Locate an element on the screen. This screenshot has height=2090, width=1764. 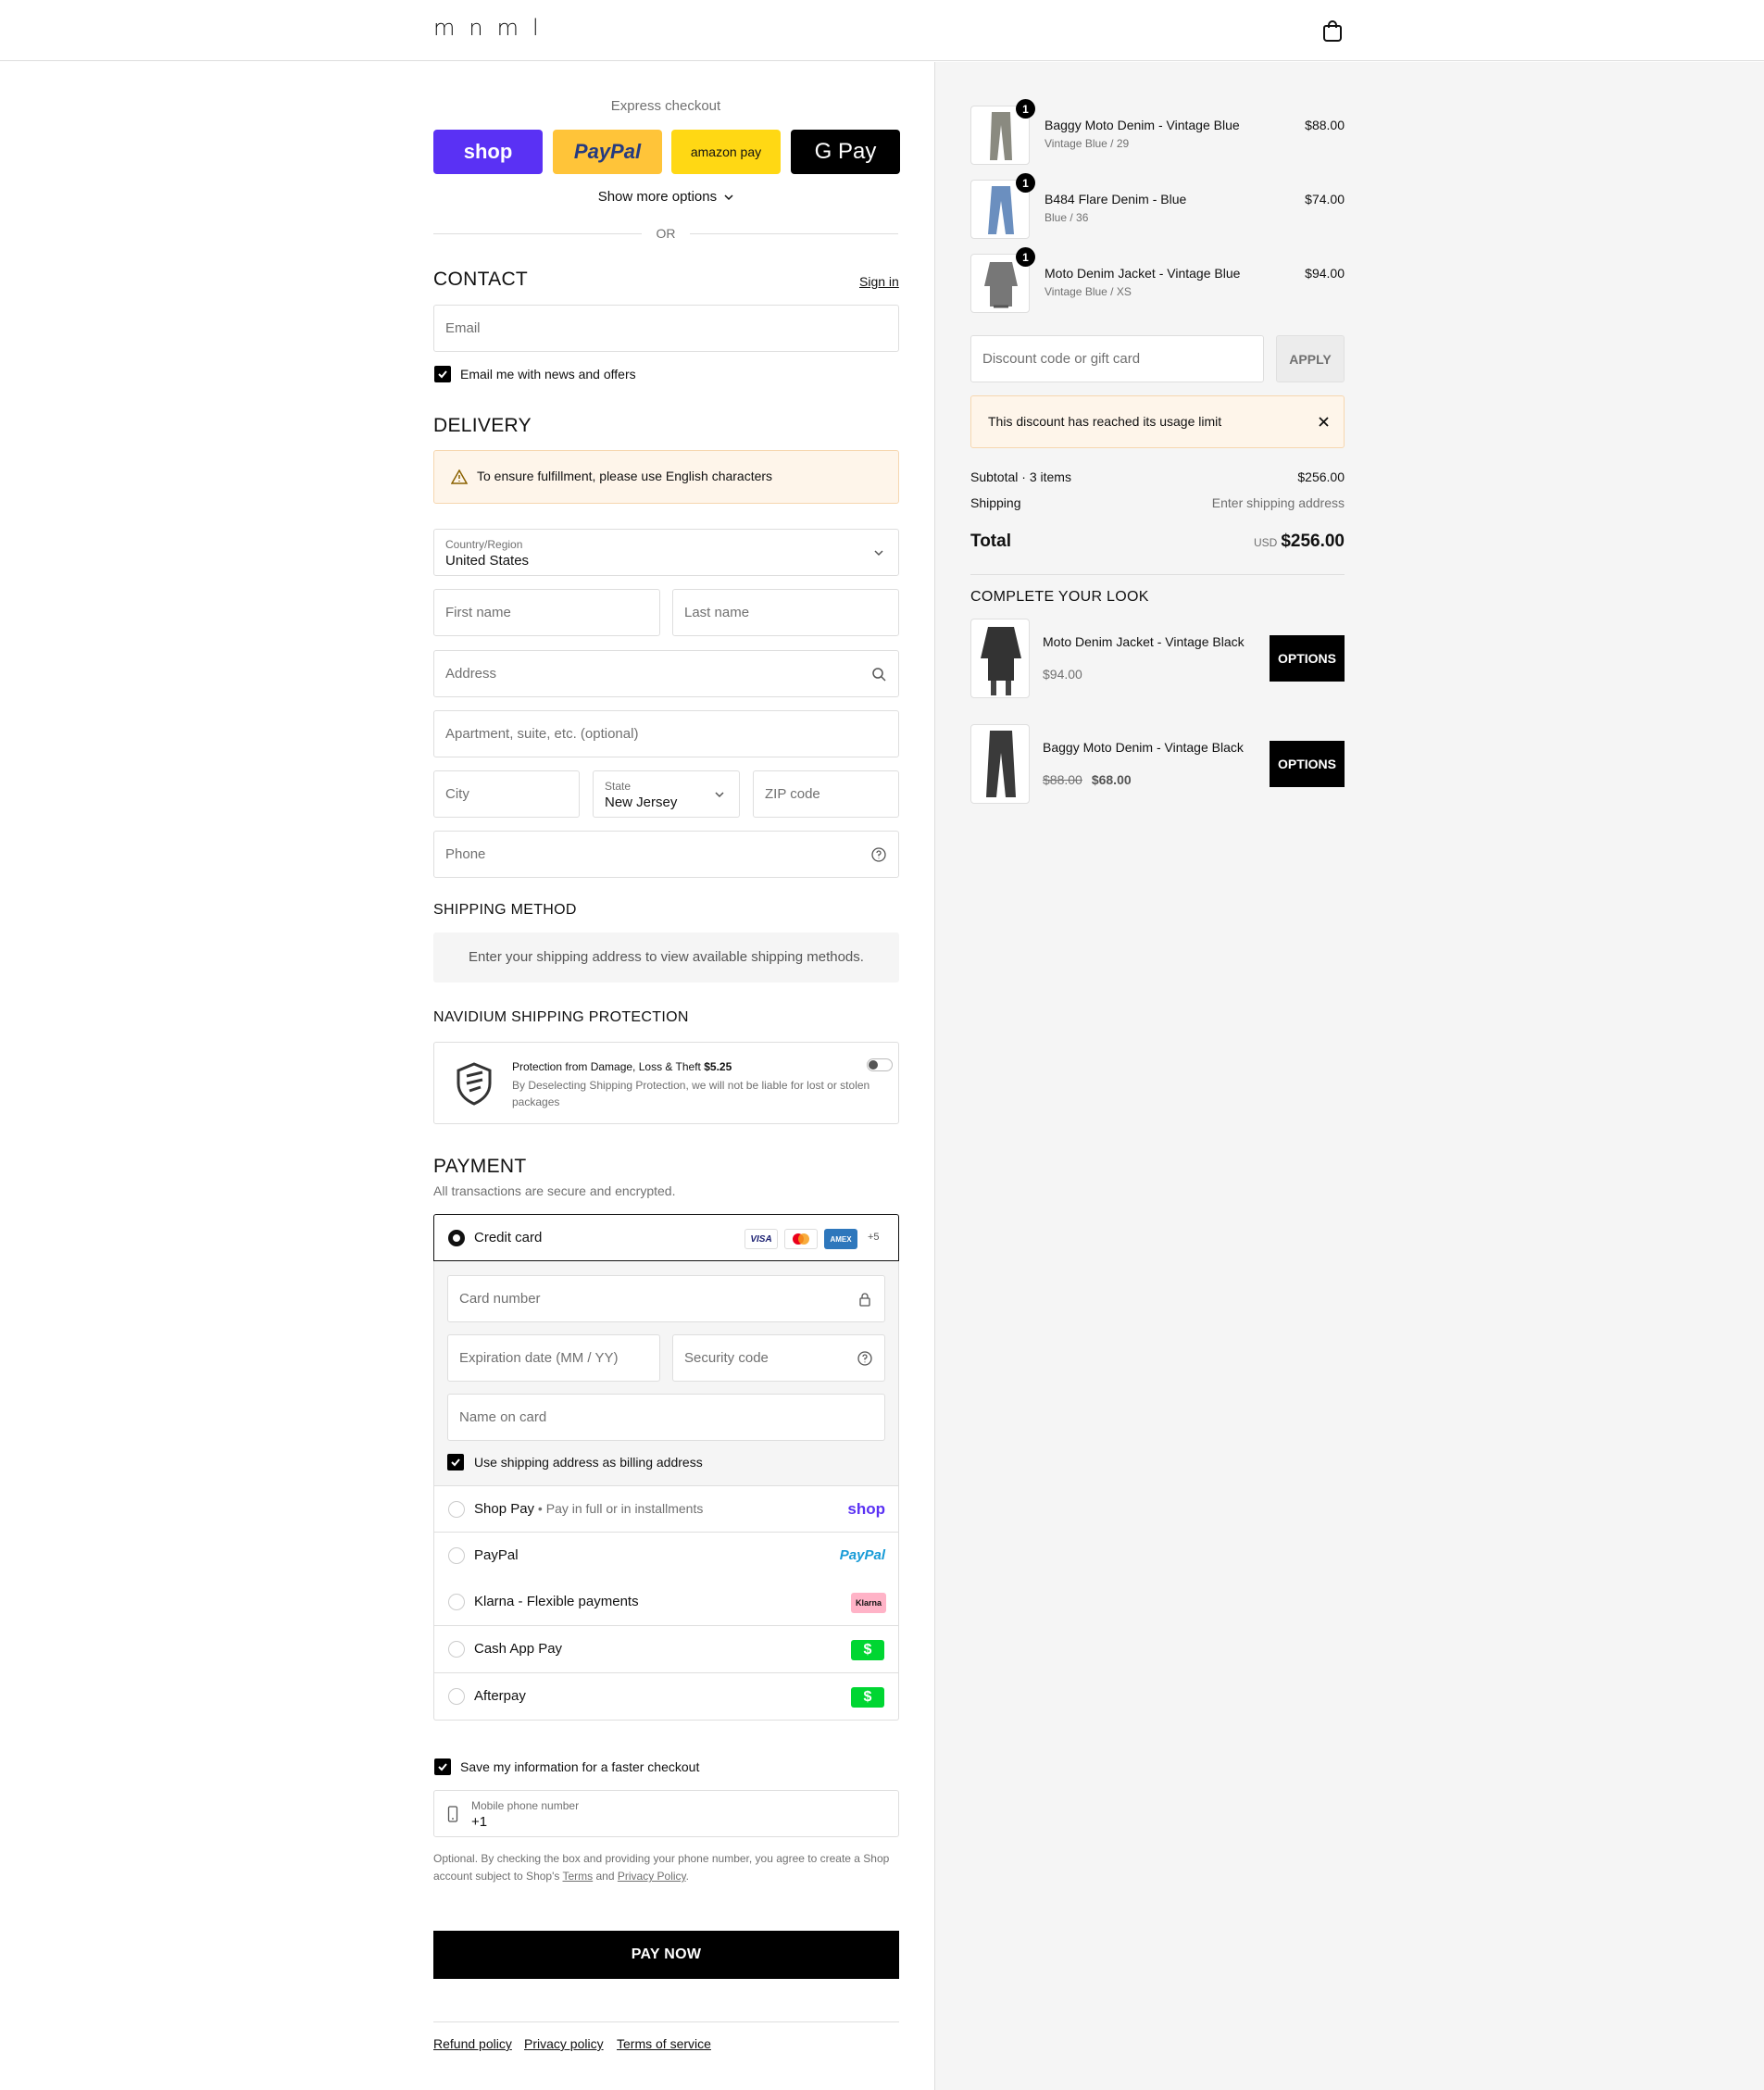
mobile-phone-field: Mobile phone number +1 is located at coordinates (666, 1813).